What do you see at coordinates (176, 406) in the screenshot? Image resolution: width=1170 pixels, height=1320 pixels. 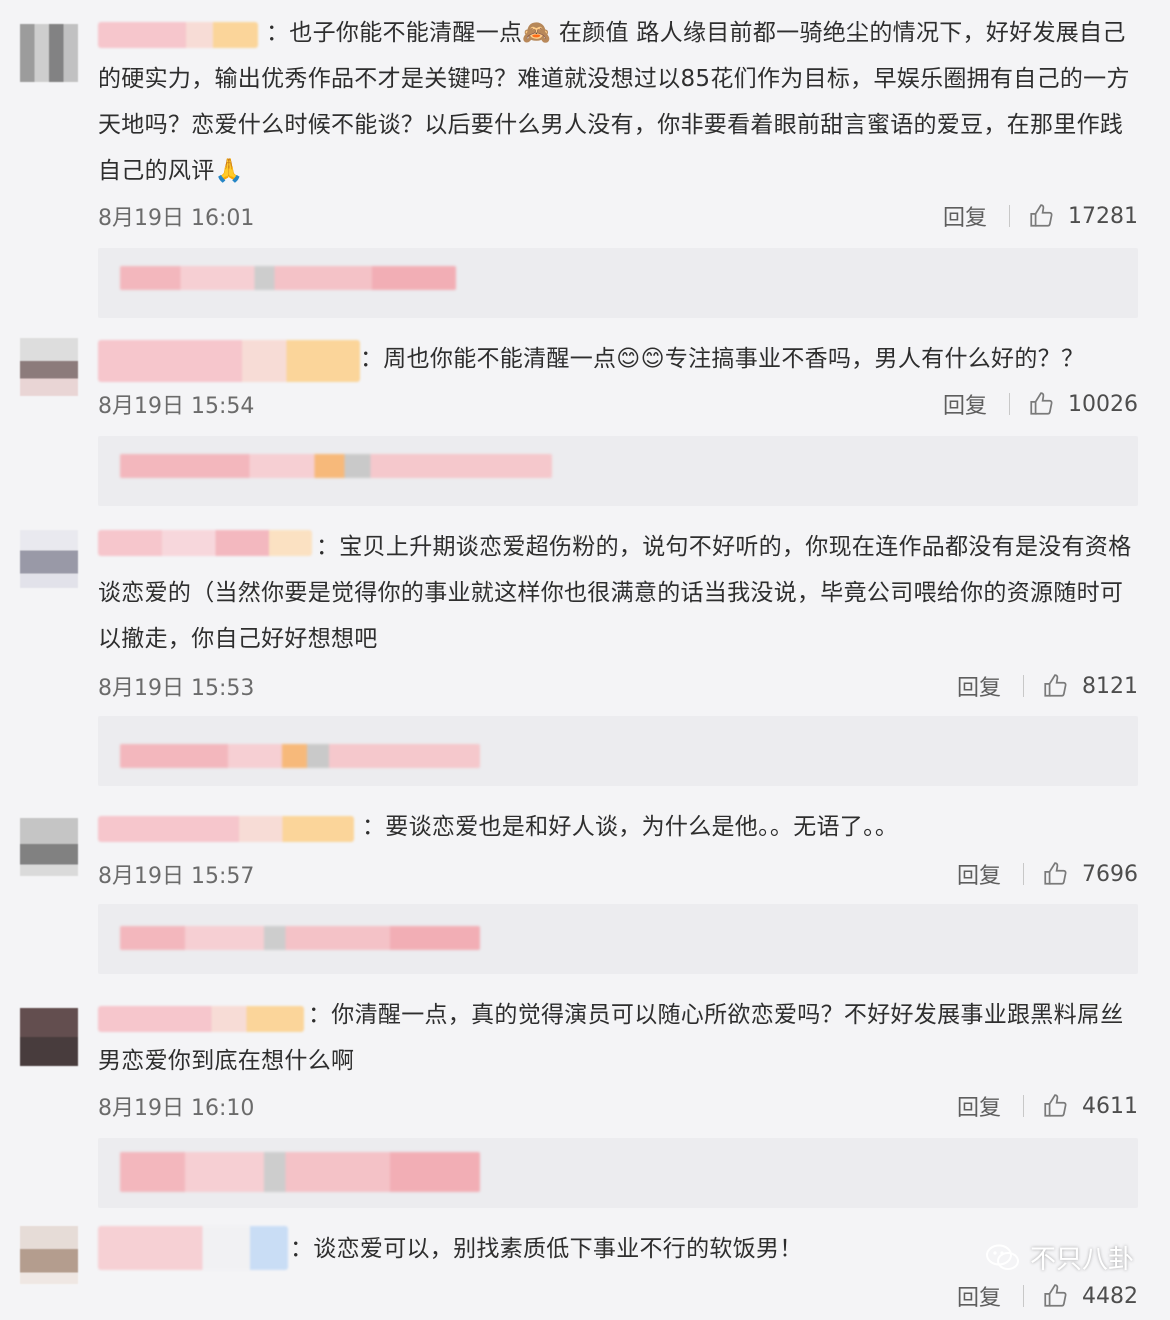 I see `comment-time: 8月19日 15:54` at bounding box center [176, 406].